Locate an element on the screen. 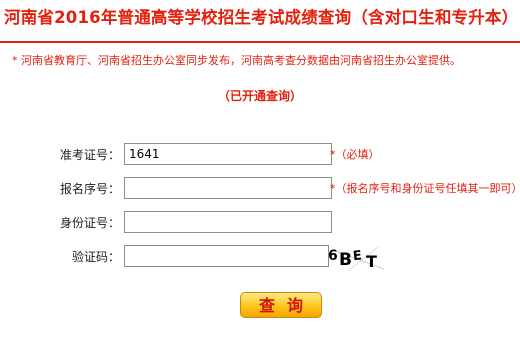 The height and width of the screenshot is (345, 520). captcha-input is located at coordinates (226, 256).